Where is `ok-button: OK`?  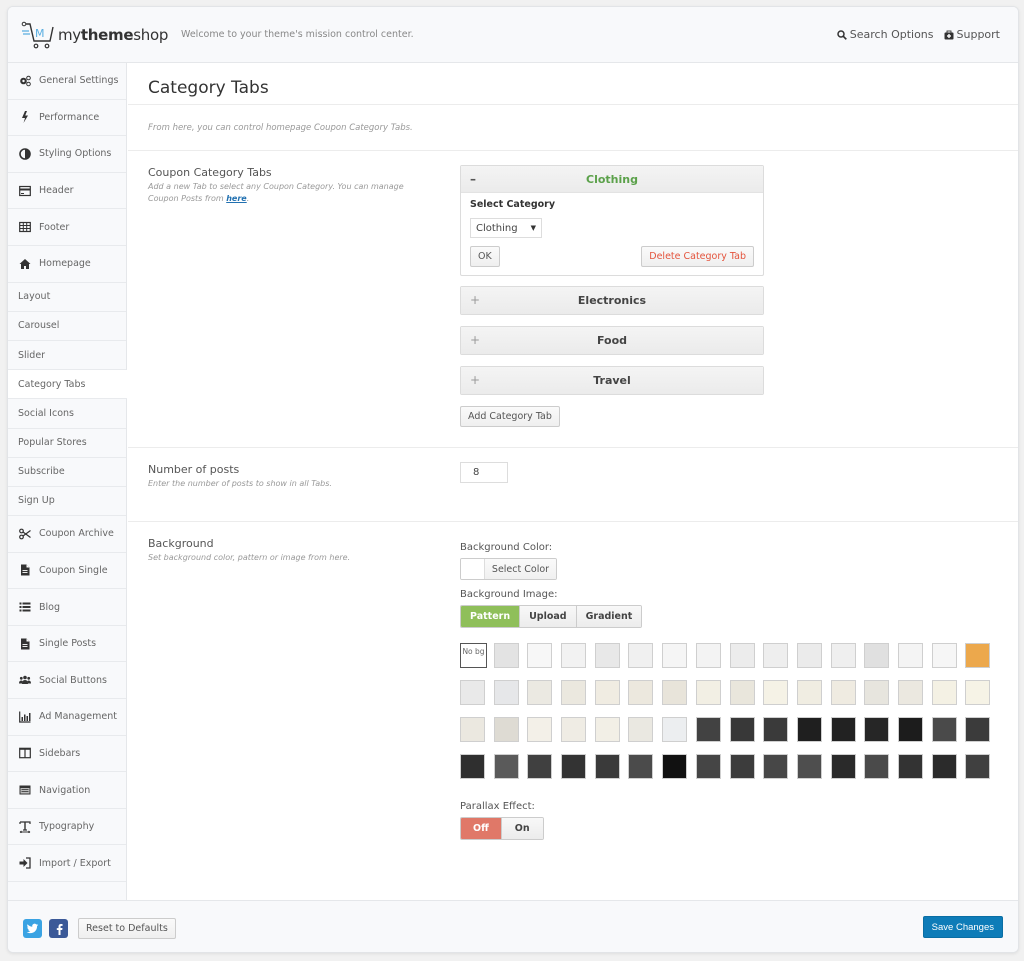
ok-button: OK is located at coordinates (485, 256).